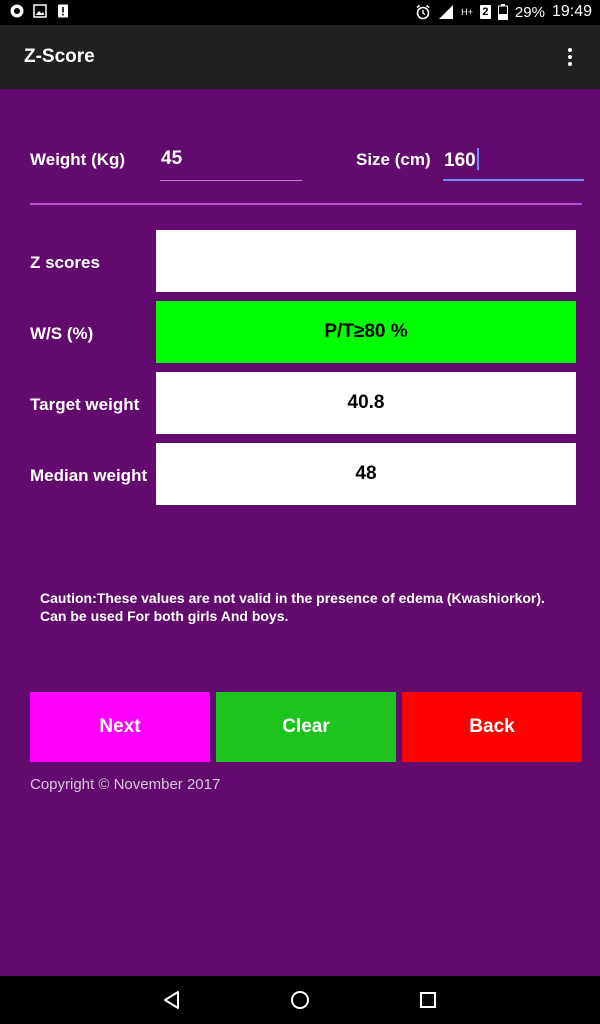  Describe the element at coordinates (467, 12) in the screenshot. I see `network-type-badge: H+` at that location.